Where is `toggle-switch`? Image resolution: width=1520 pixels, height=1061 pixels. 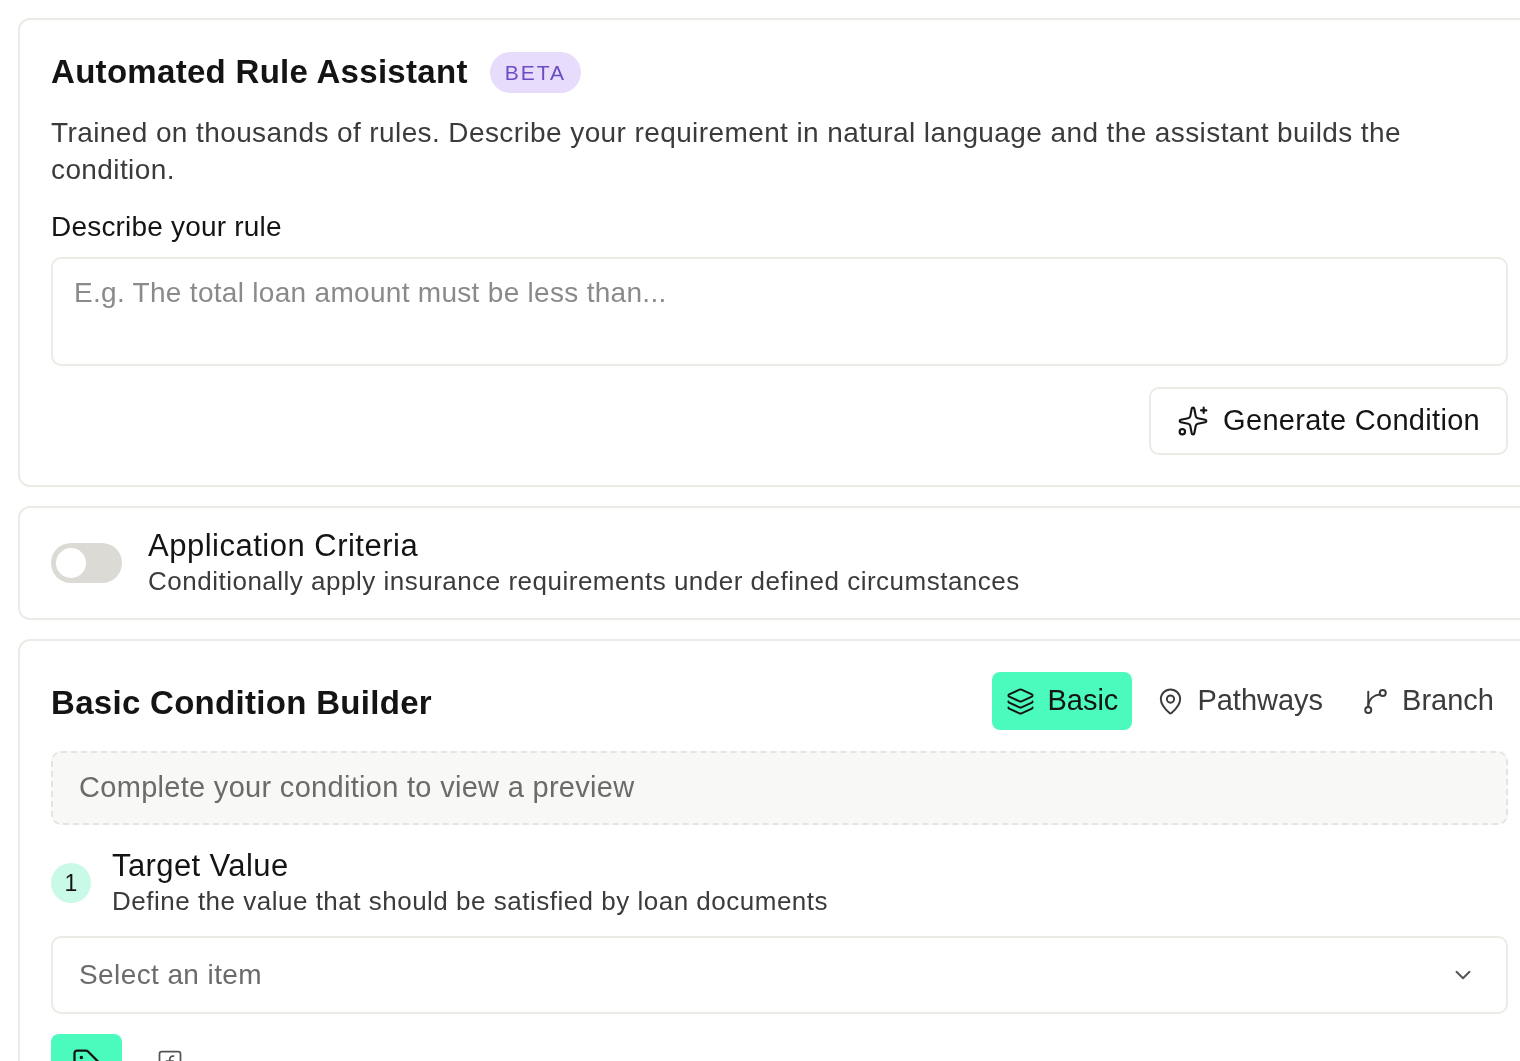
toggle-switch is located at coordinates (86, 563).